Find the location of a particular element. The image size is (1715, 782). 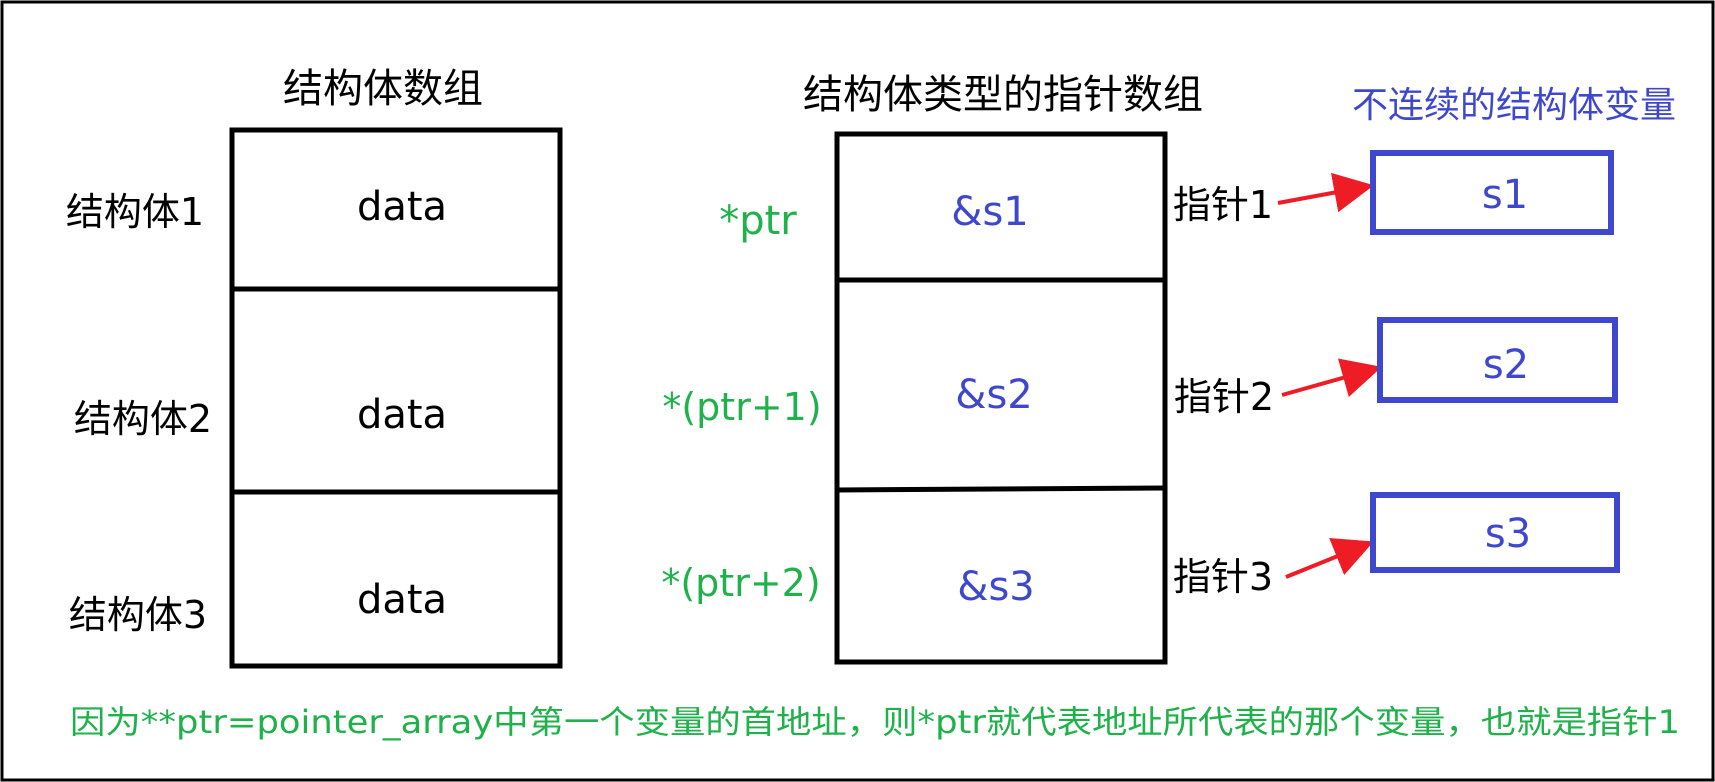

struct-cell-3: data is located at coordinates (402, 600).